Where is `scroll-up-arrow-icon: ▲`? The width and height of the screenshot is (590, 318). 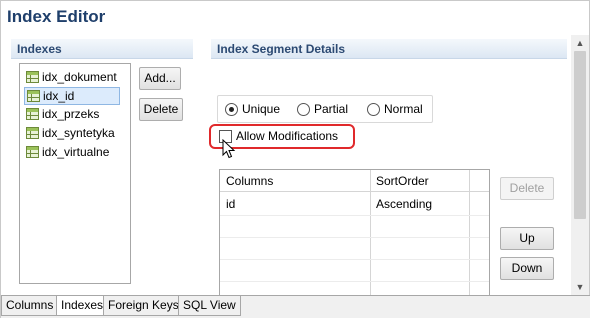
scroll-up-arrow-icon: ▲ is located at coordinates (580, 43).